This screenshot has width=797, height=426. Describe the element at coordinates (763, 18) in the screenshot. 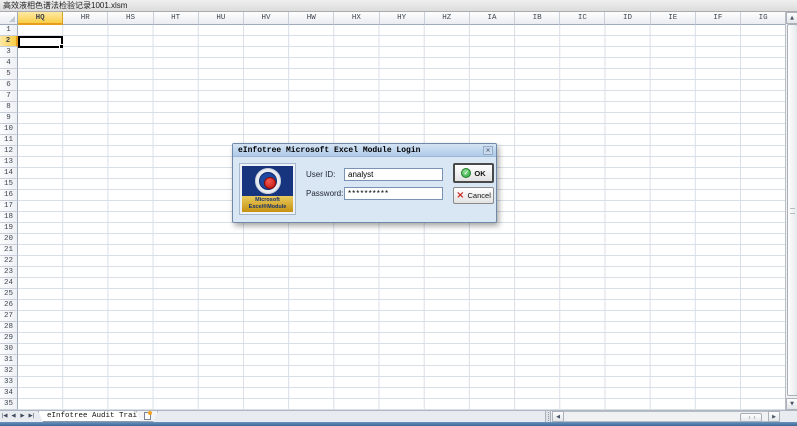

I see `column-header: IG` at that location.